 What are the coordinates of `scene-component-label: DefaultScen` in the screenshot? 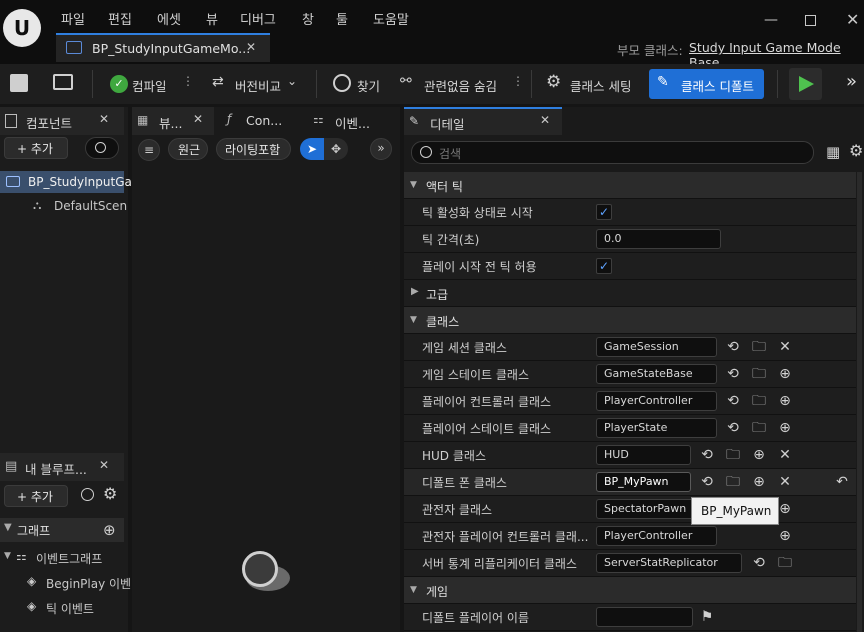 It's located at (90, 206).